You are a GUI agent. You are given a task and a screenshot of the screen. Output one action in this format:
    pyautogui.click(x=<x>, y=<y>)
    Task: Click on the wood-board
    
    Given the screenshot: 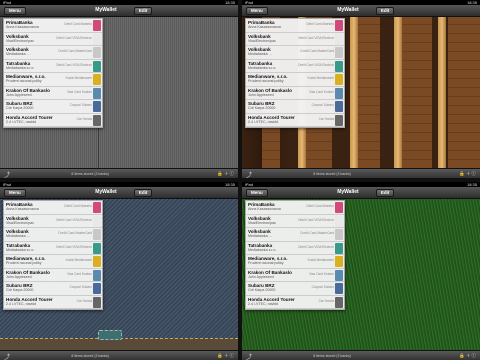 What is the action you would take?
    pyautogui.click(x=417, y=92)
    